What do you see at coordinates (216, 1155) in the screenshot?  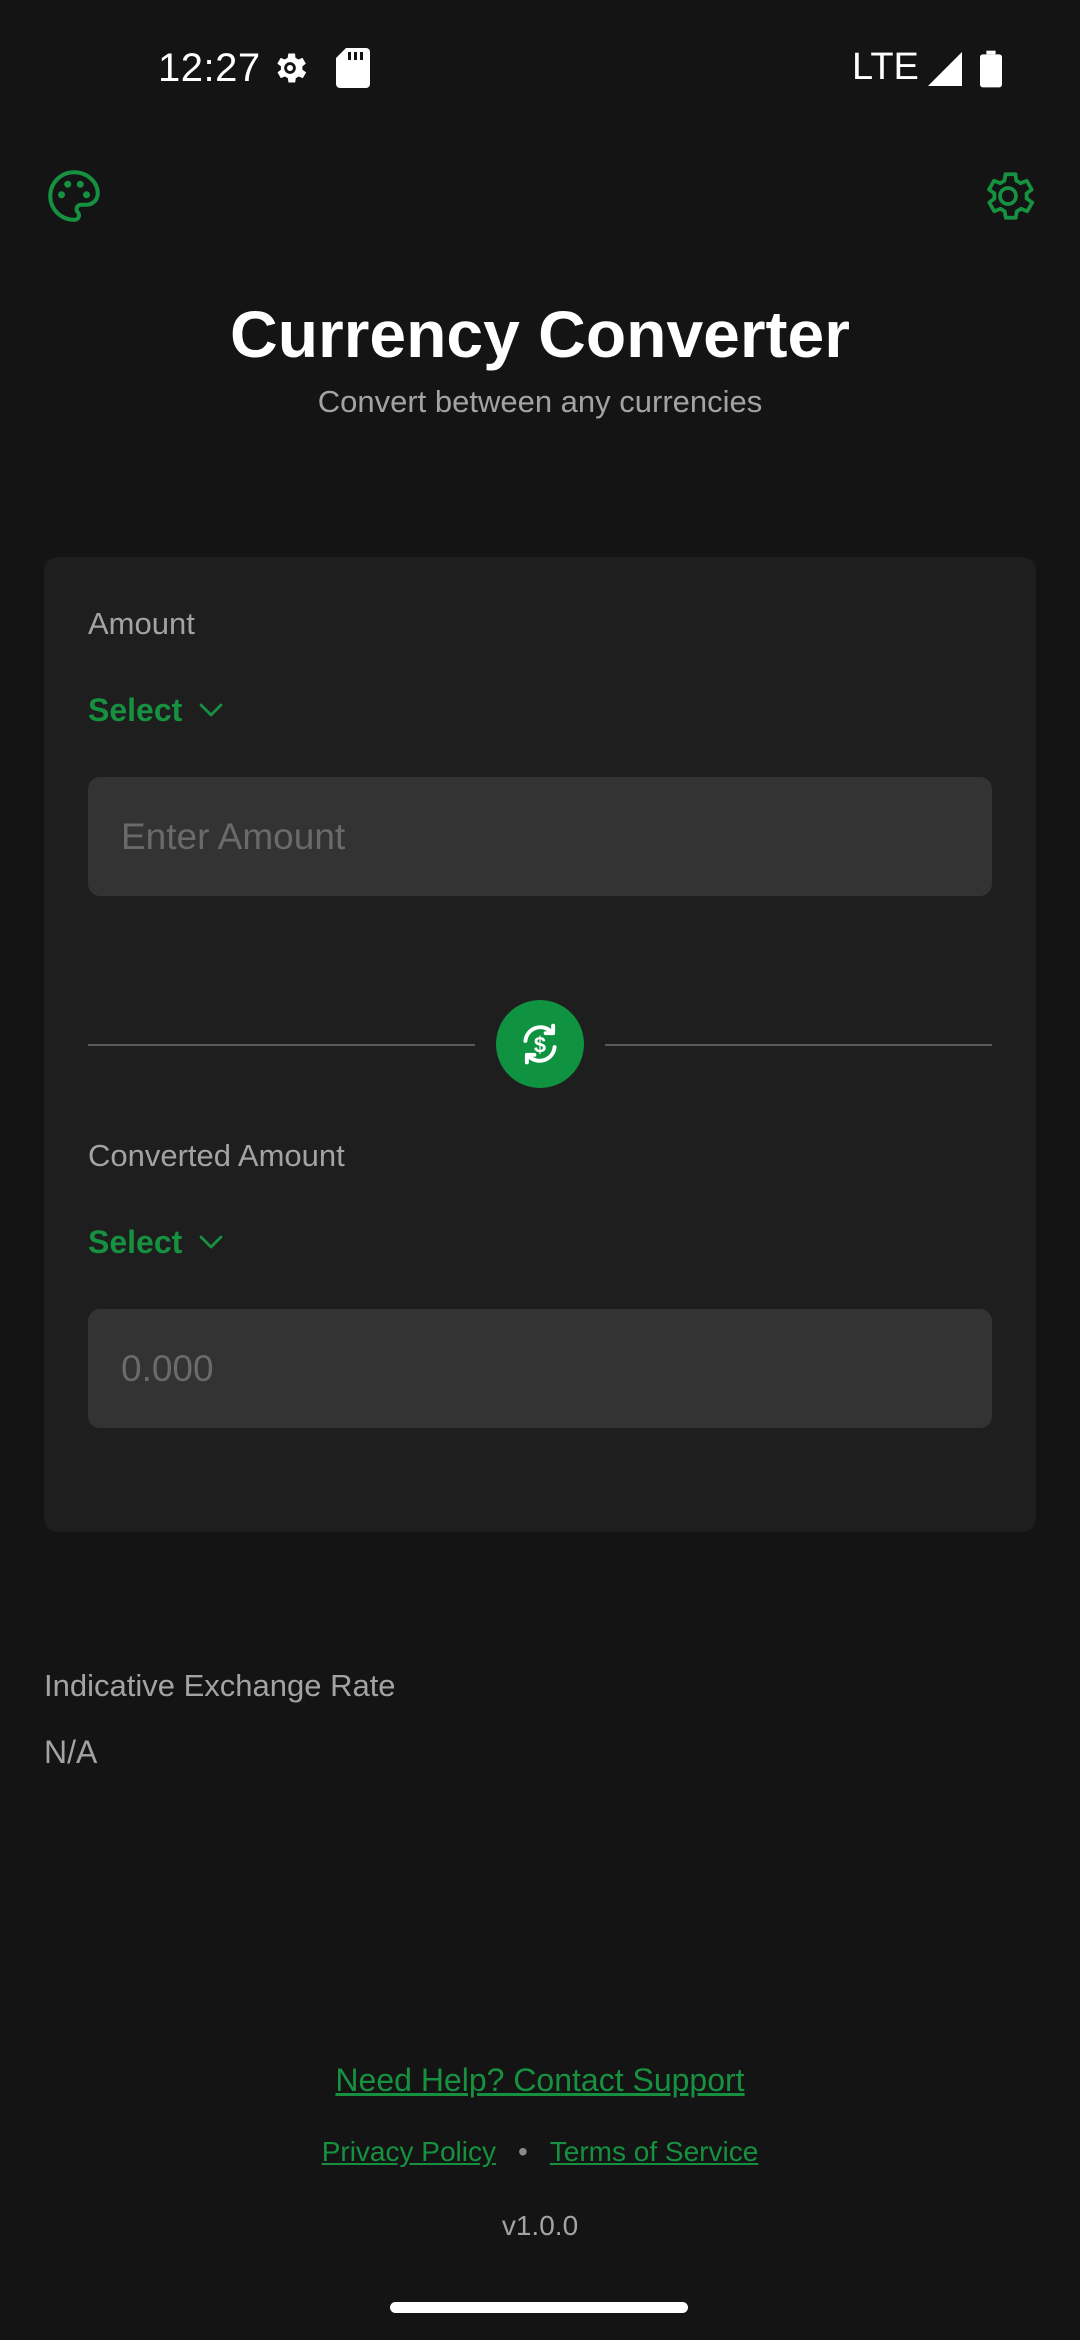 I see `converted-amount-label: Converted Amount` at bounding box center [216, 1155].